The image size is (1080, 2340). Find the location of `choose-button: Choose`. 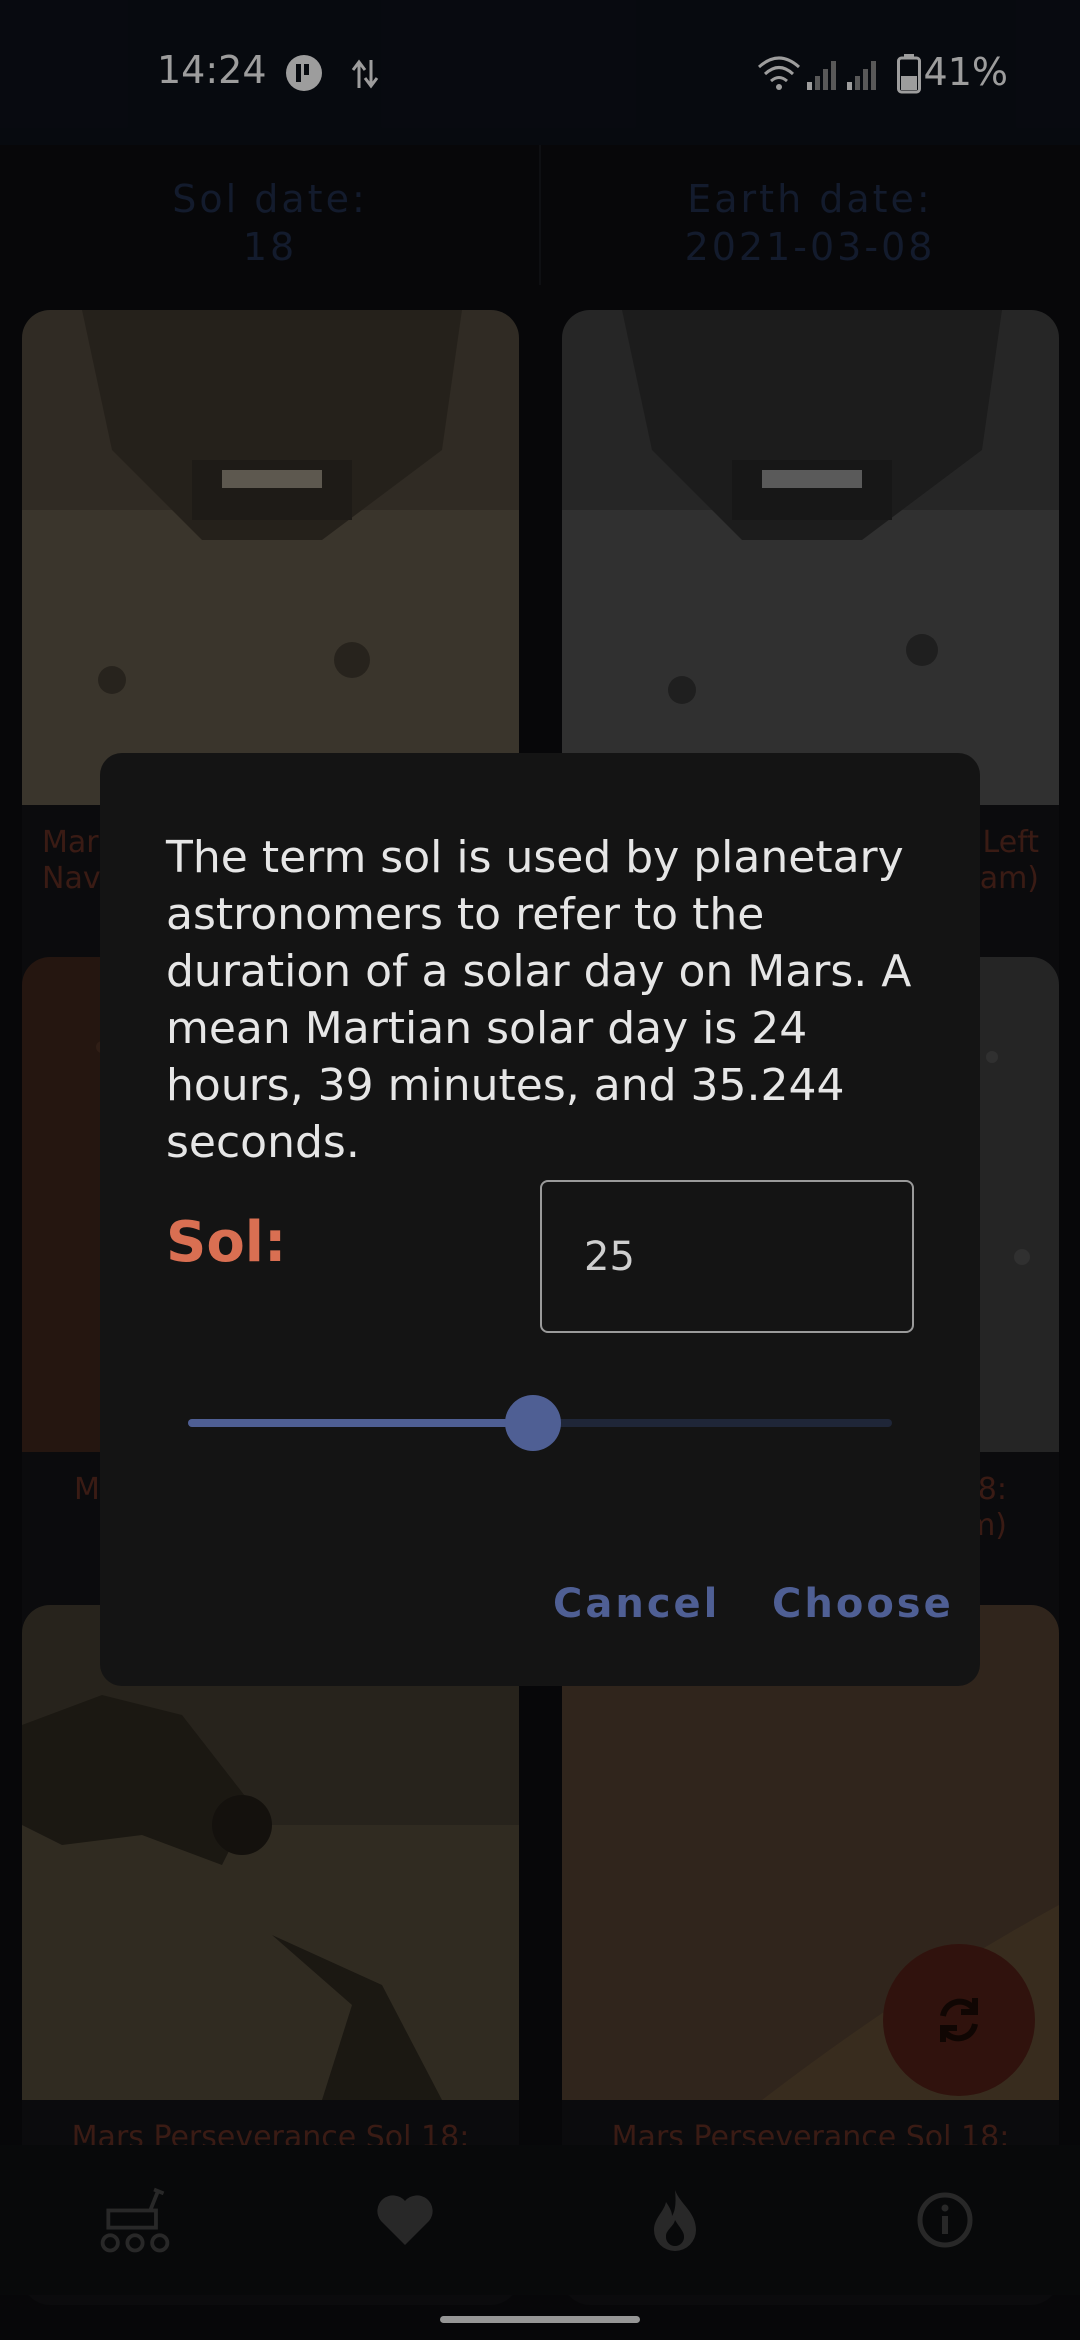

choose-button: Choose is located at coordinates (863, 1604).